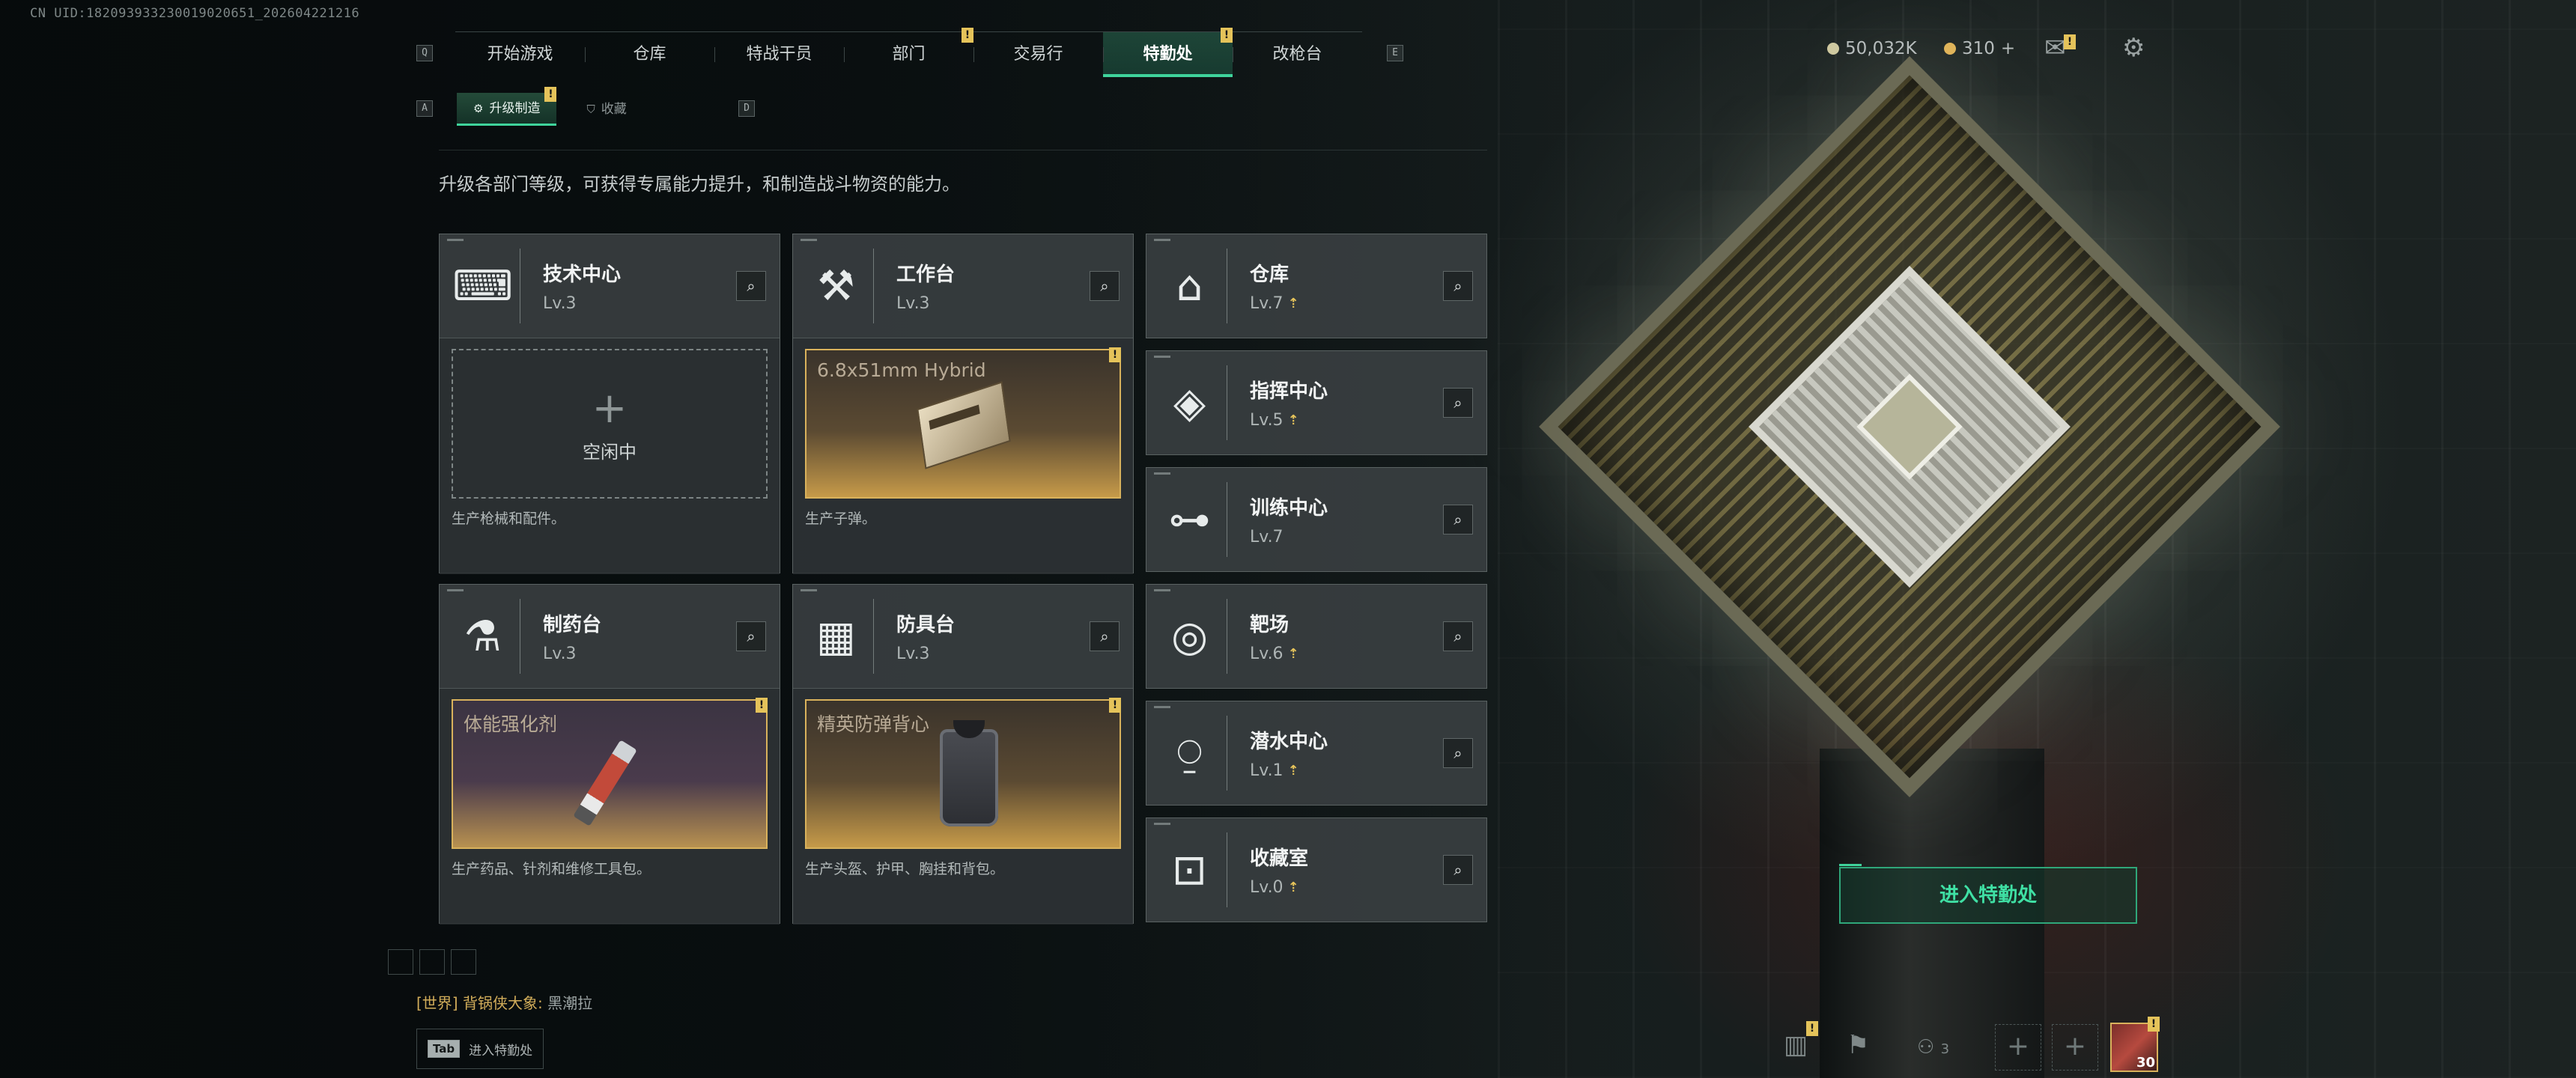  Describe the element at coordinates (1189, 286) in the screenshot. I see `warehouse-arch-icon: ⌂` at that location.